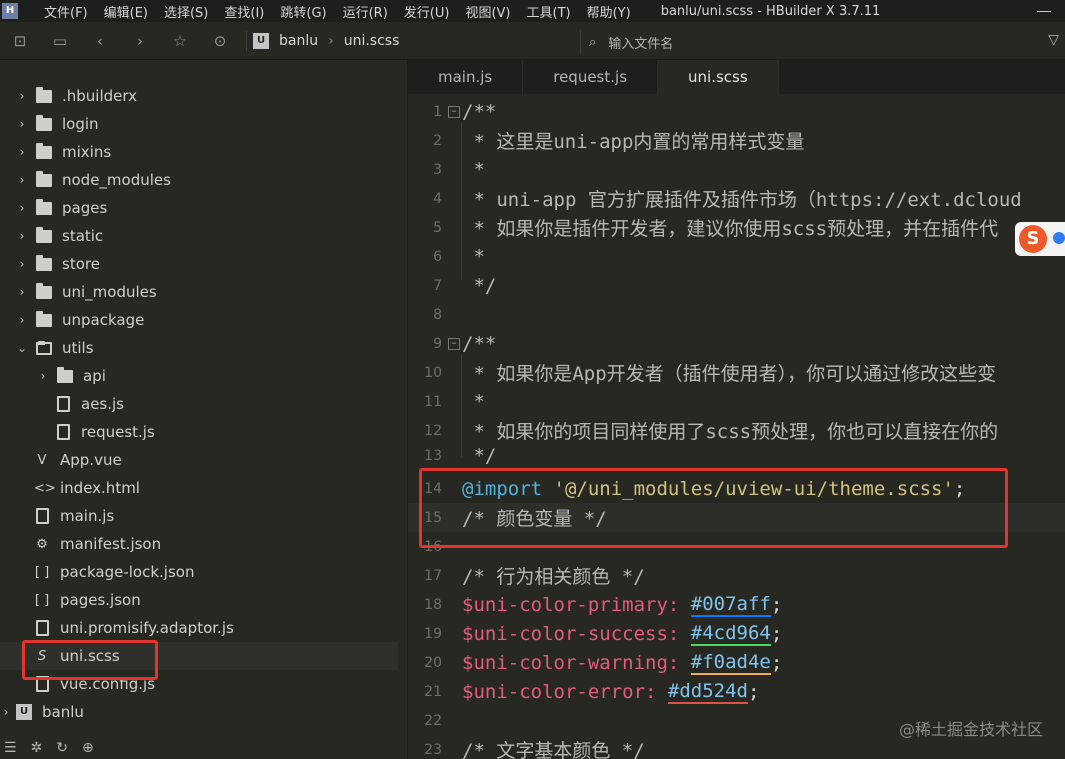  I want to click on editor-tabs: main.js request.js uni.scss, so click(736, 77).